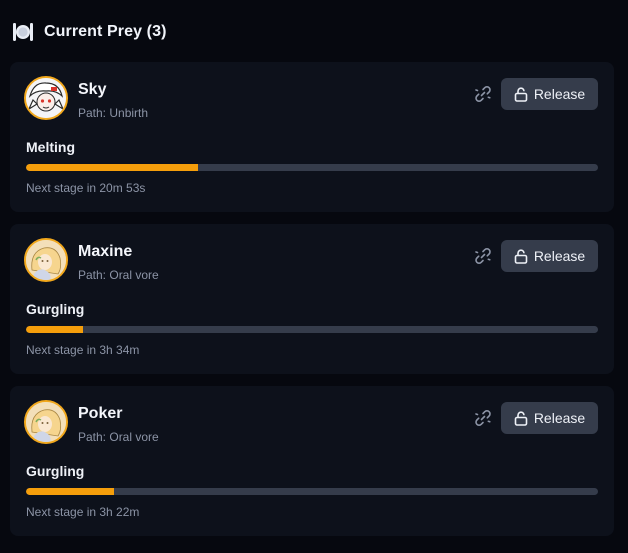  I want to click on section-header: Current Prey (3), so click(89, 32).